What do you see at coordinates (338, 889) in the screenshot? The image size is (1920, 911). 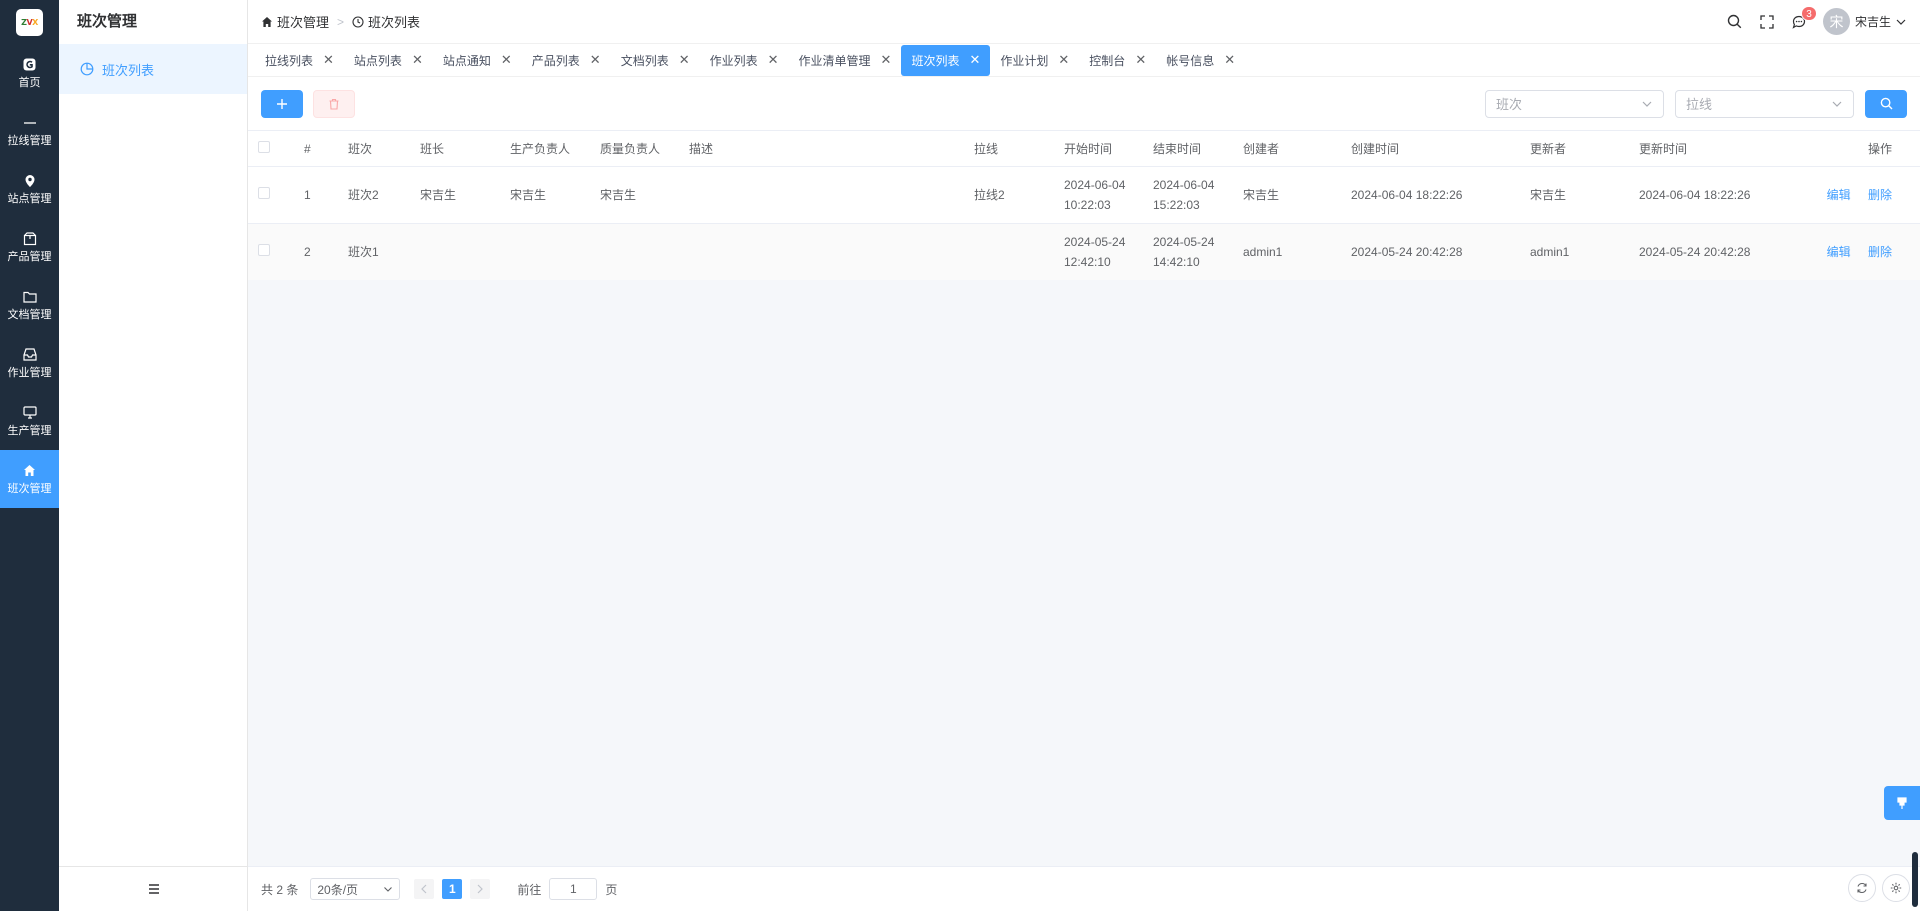 I see `page-size-value: 20条/页` at bounding box center [338, 889].